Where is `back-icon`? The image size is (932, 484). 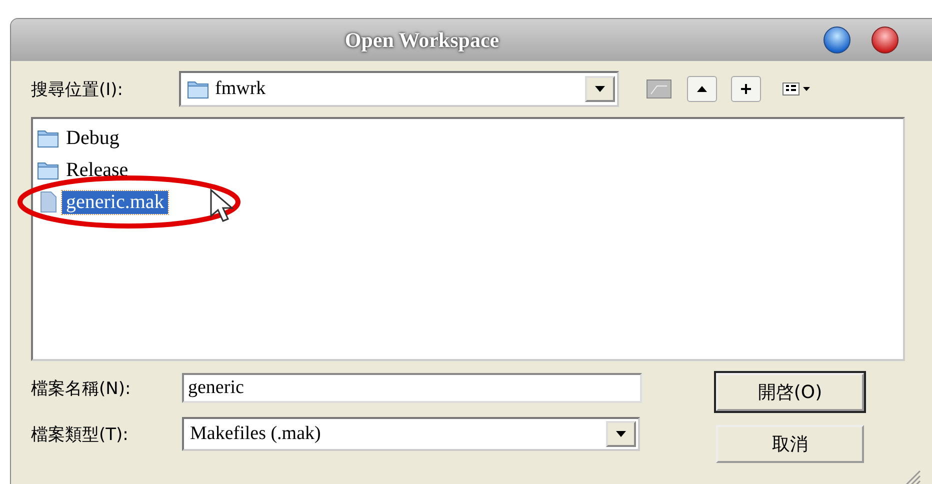
back-icon is located at coordinates (659, 89).